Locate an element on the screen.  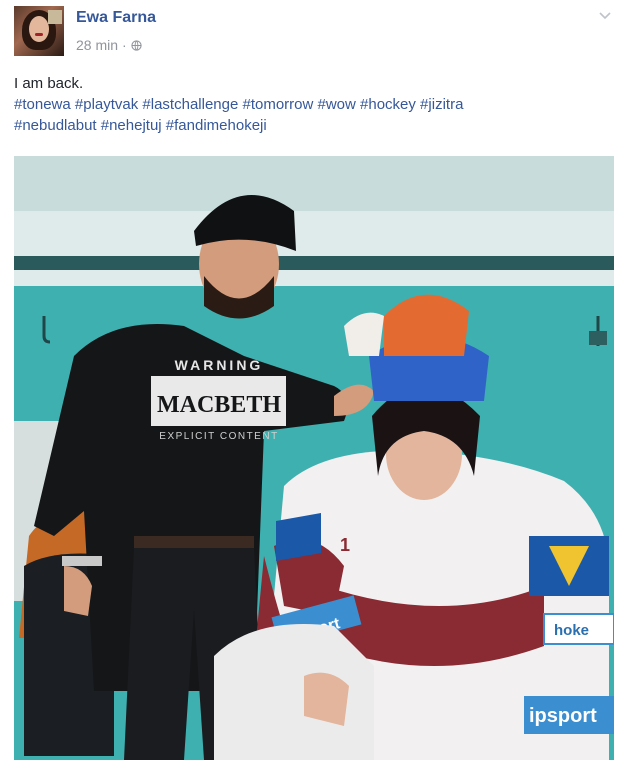
chevron-down-icon is located at coordinates (605, 15).